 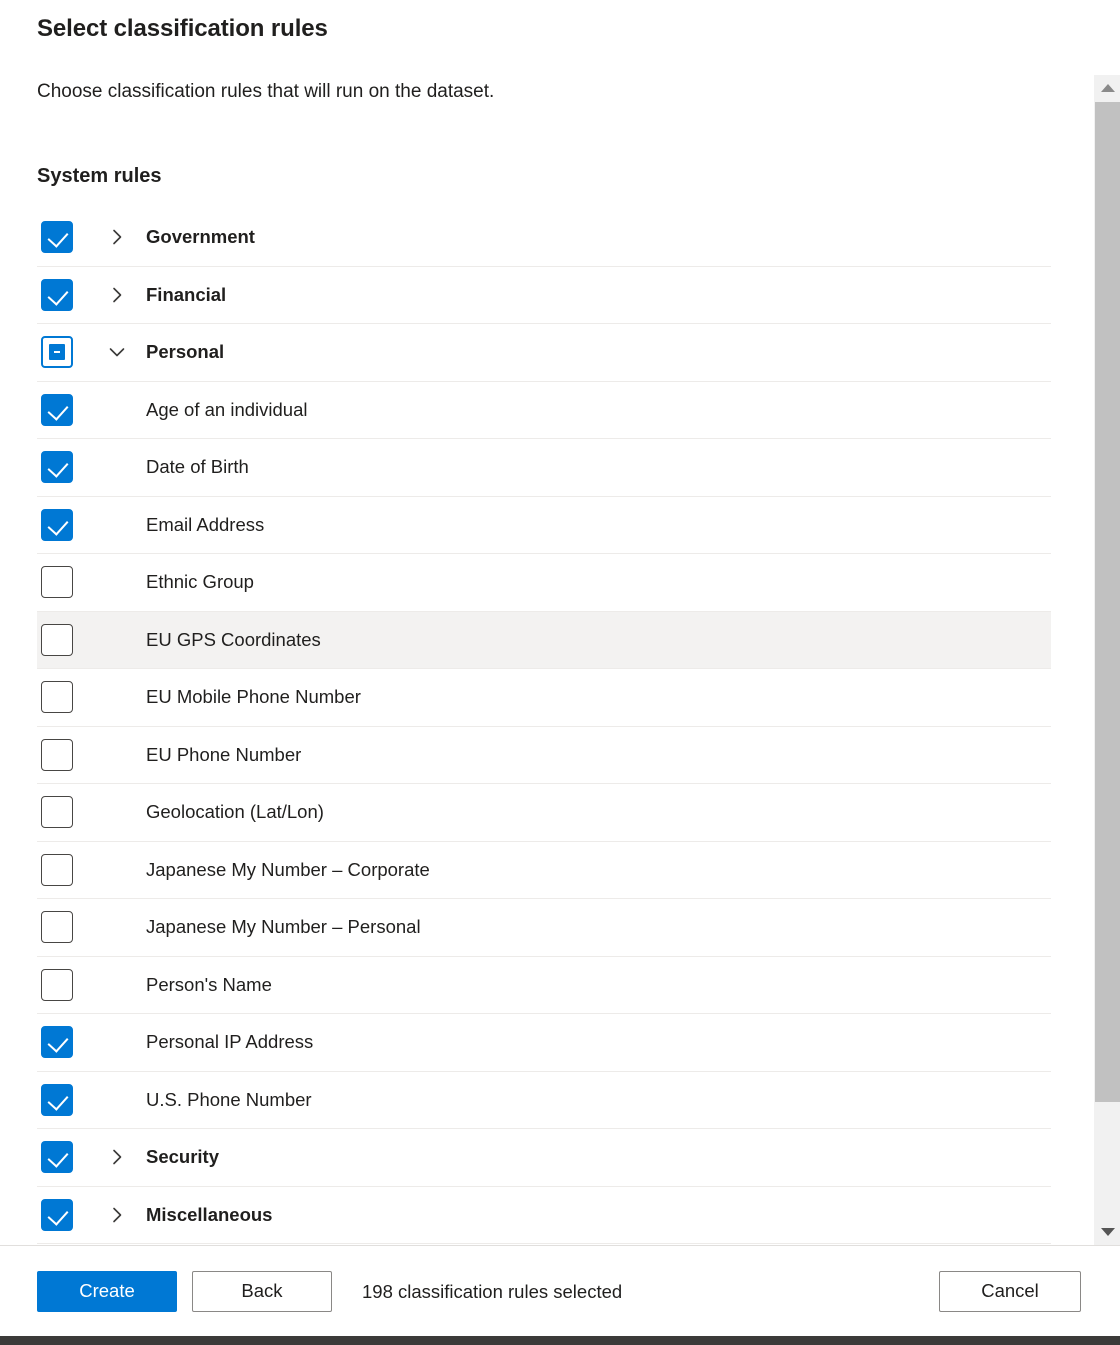 I want to click on chevron-down-icon, so click(x=117, y=352).